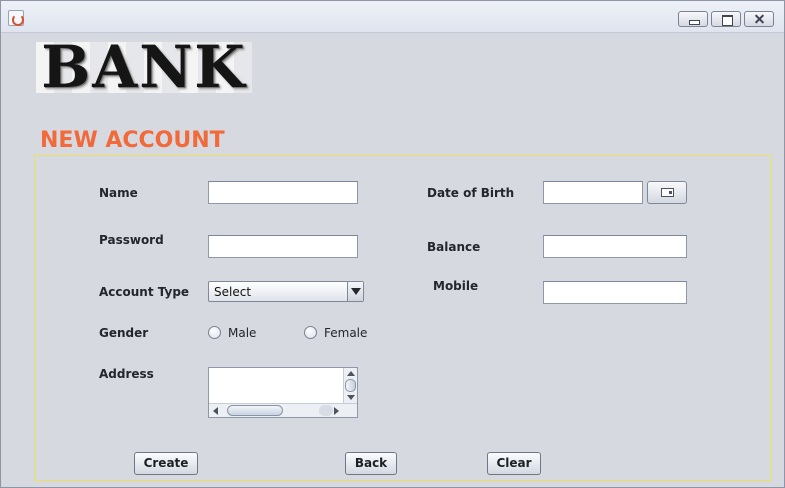 The height and width of the screenshot is (488, 785). I want to click on password-label: Password, so click(131, 240).